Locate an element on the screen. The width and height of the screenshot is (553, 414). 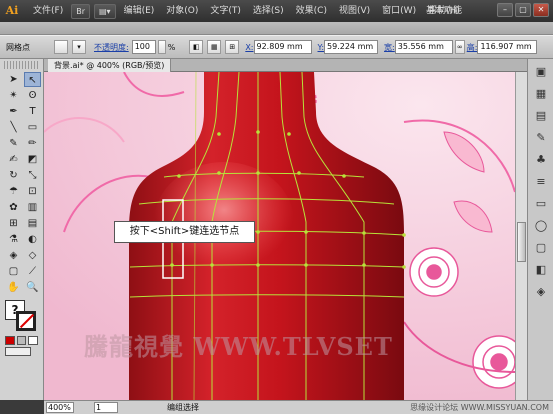
swatches-panel-icon: ▤ is located at coordinates (541, 116).